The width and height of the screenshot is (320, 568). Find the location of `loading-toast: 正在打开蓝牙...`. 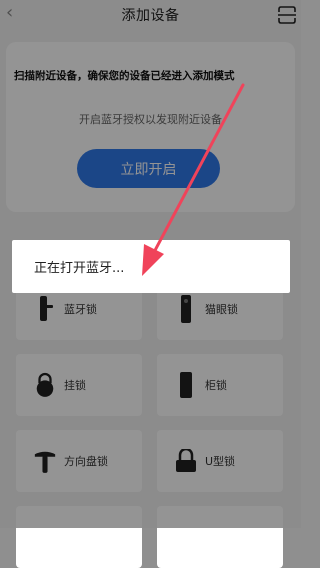

loading-toast: 正在打开蓝牙... is located at coordinates (151, 266).